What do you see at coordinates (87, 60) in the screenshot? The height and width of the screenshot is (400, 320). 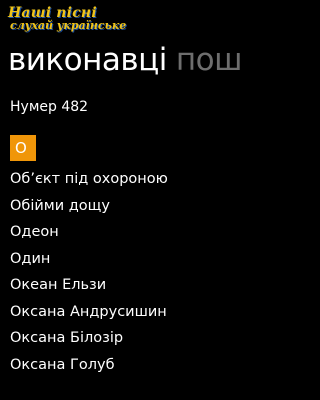 I see `pivot-item-artists: виконавці` at bounding box center [87, 60].